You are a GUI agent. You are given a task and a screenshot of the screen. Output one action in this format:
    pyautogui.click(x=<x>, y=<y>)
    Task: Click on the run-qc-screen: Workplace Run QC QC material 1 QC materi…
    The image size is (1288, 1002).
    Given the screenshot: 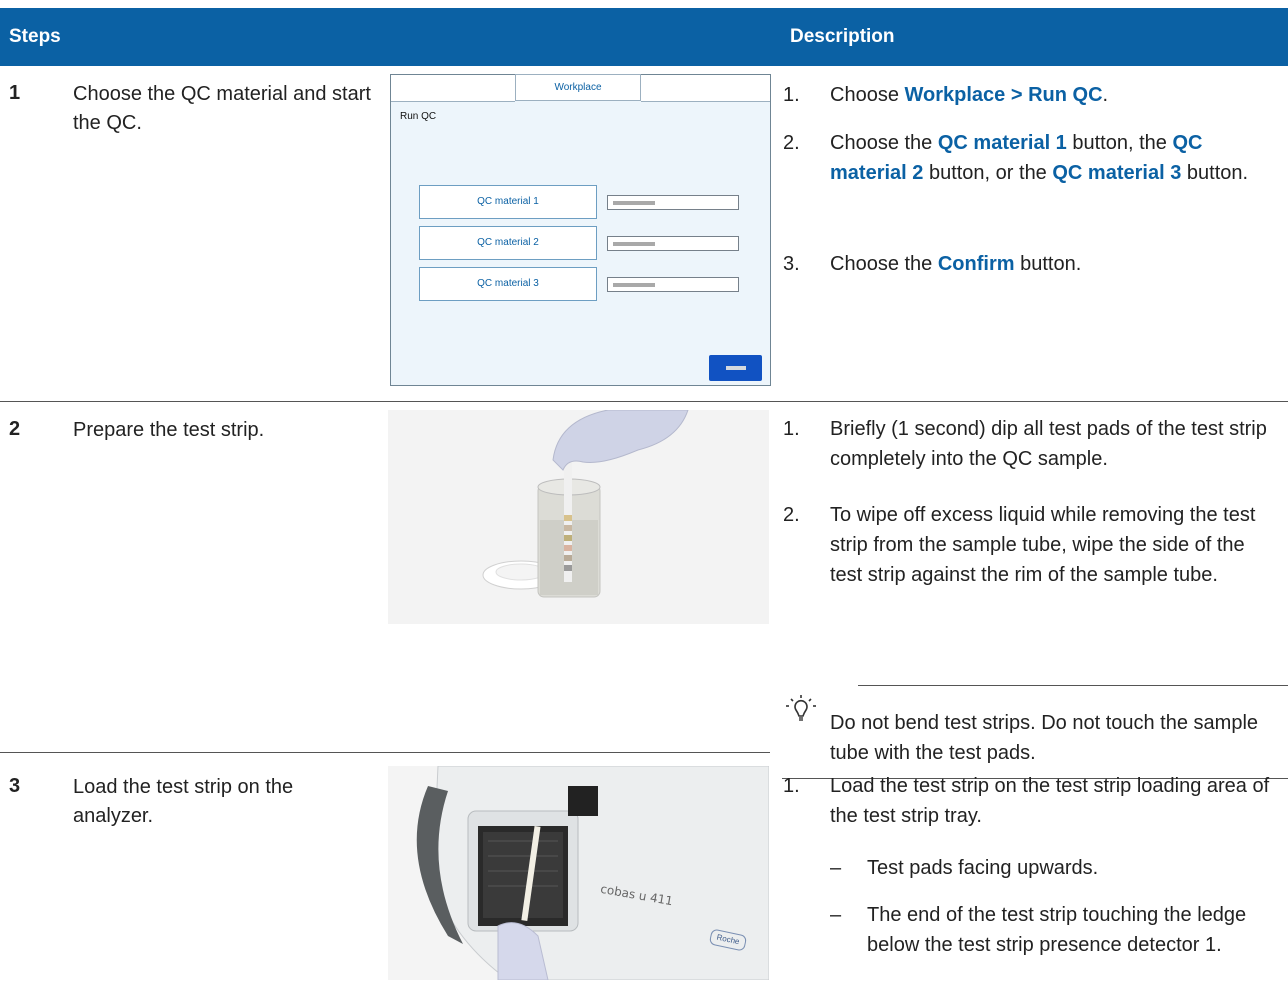 What is the action you would take?
    pyautogui.click(x=580, y=230)
    